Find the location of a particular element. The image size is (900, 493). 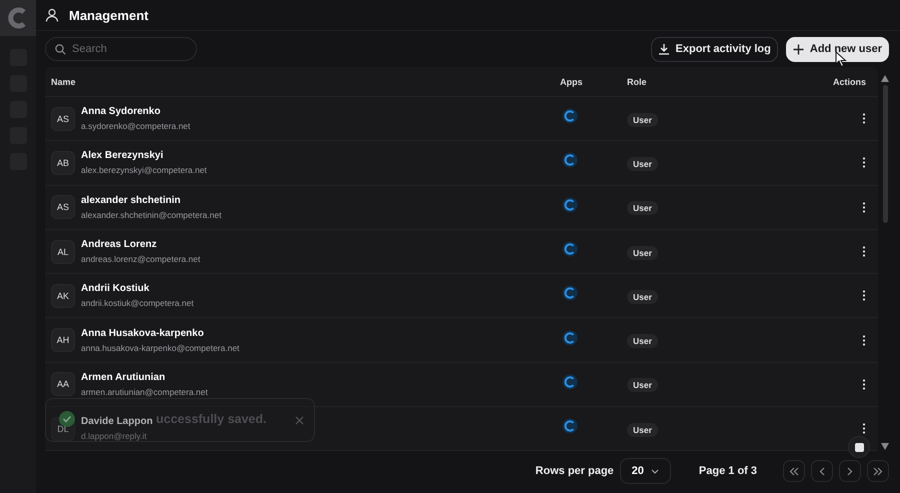

user-email: anna.husakova-karpenko@competera.net is located at coordinates (160, 347).